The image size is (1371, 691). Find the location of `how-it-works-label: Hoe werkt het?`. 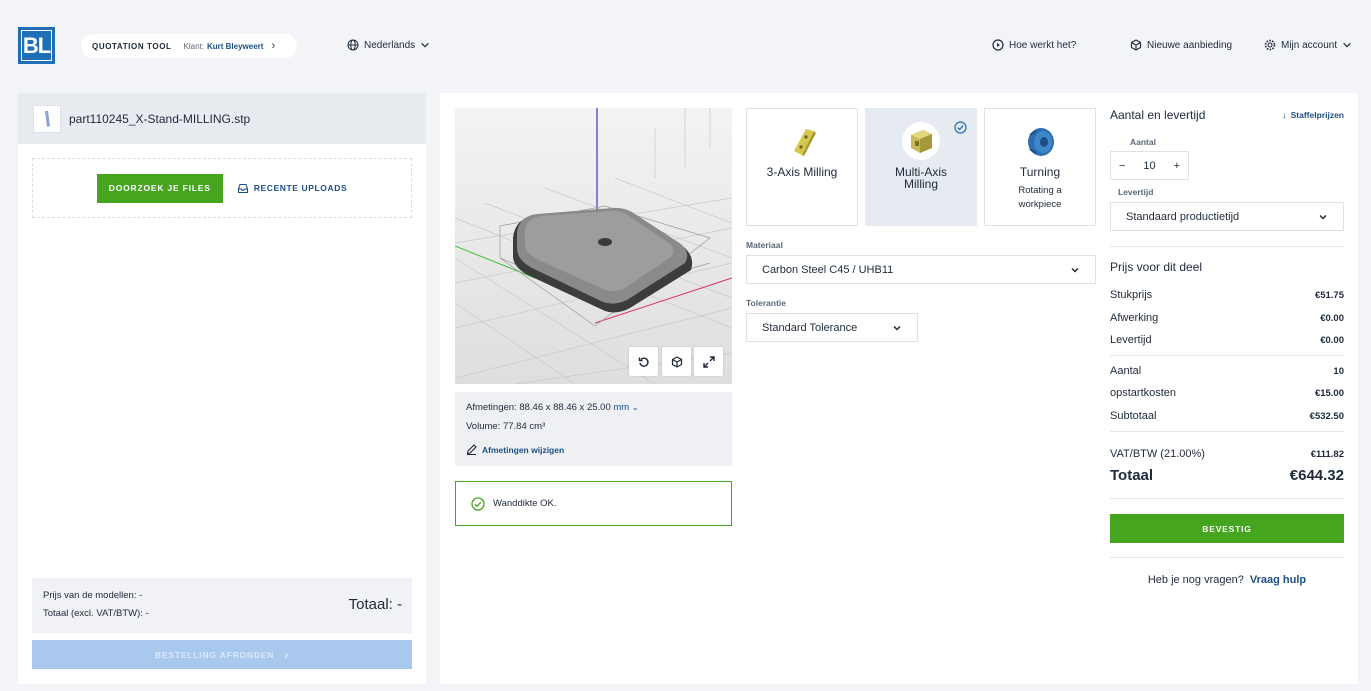

how-it-works-label: Hoe werkt het? is located at coordinates (1043, 45).